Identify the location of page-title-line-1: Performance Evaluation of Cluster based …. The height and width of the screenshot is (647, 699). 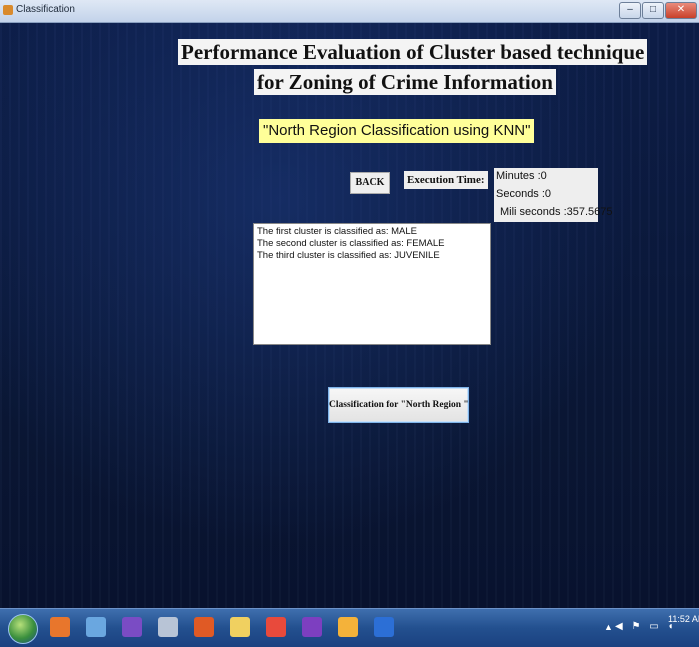
(413, 52).